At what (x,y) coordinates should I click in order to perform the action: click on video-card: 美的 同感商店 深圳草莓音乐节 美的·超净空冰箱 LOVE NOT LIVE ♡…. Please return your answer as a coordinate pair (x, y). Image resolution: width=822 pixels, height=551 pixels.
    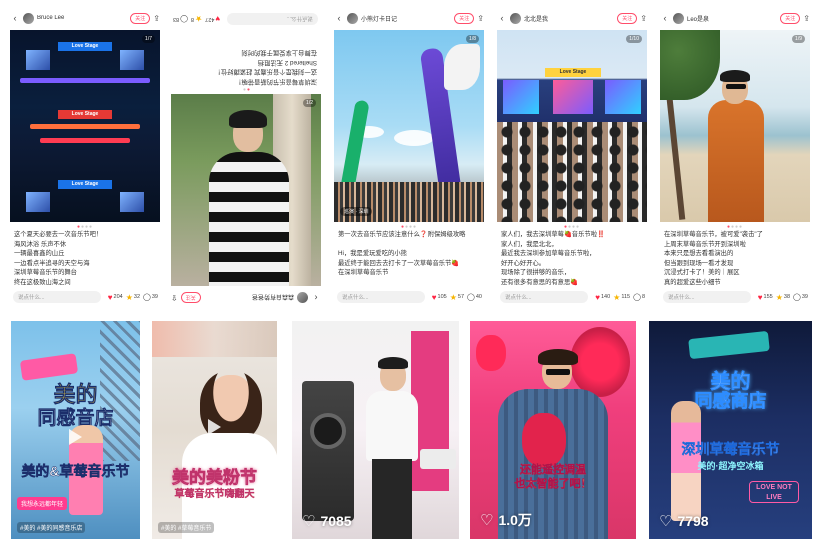
    Looking at the image, I should click on (730, 430).